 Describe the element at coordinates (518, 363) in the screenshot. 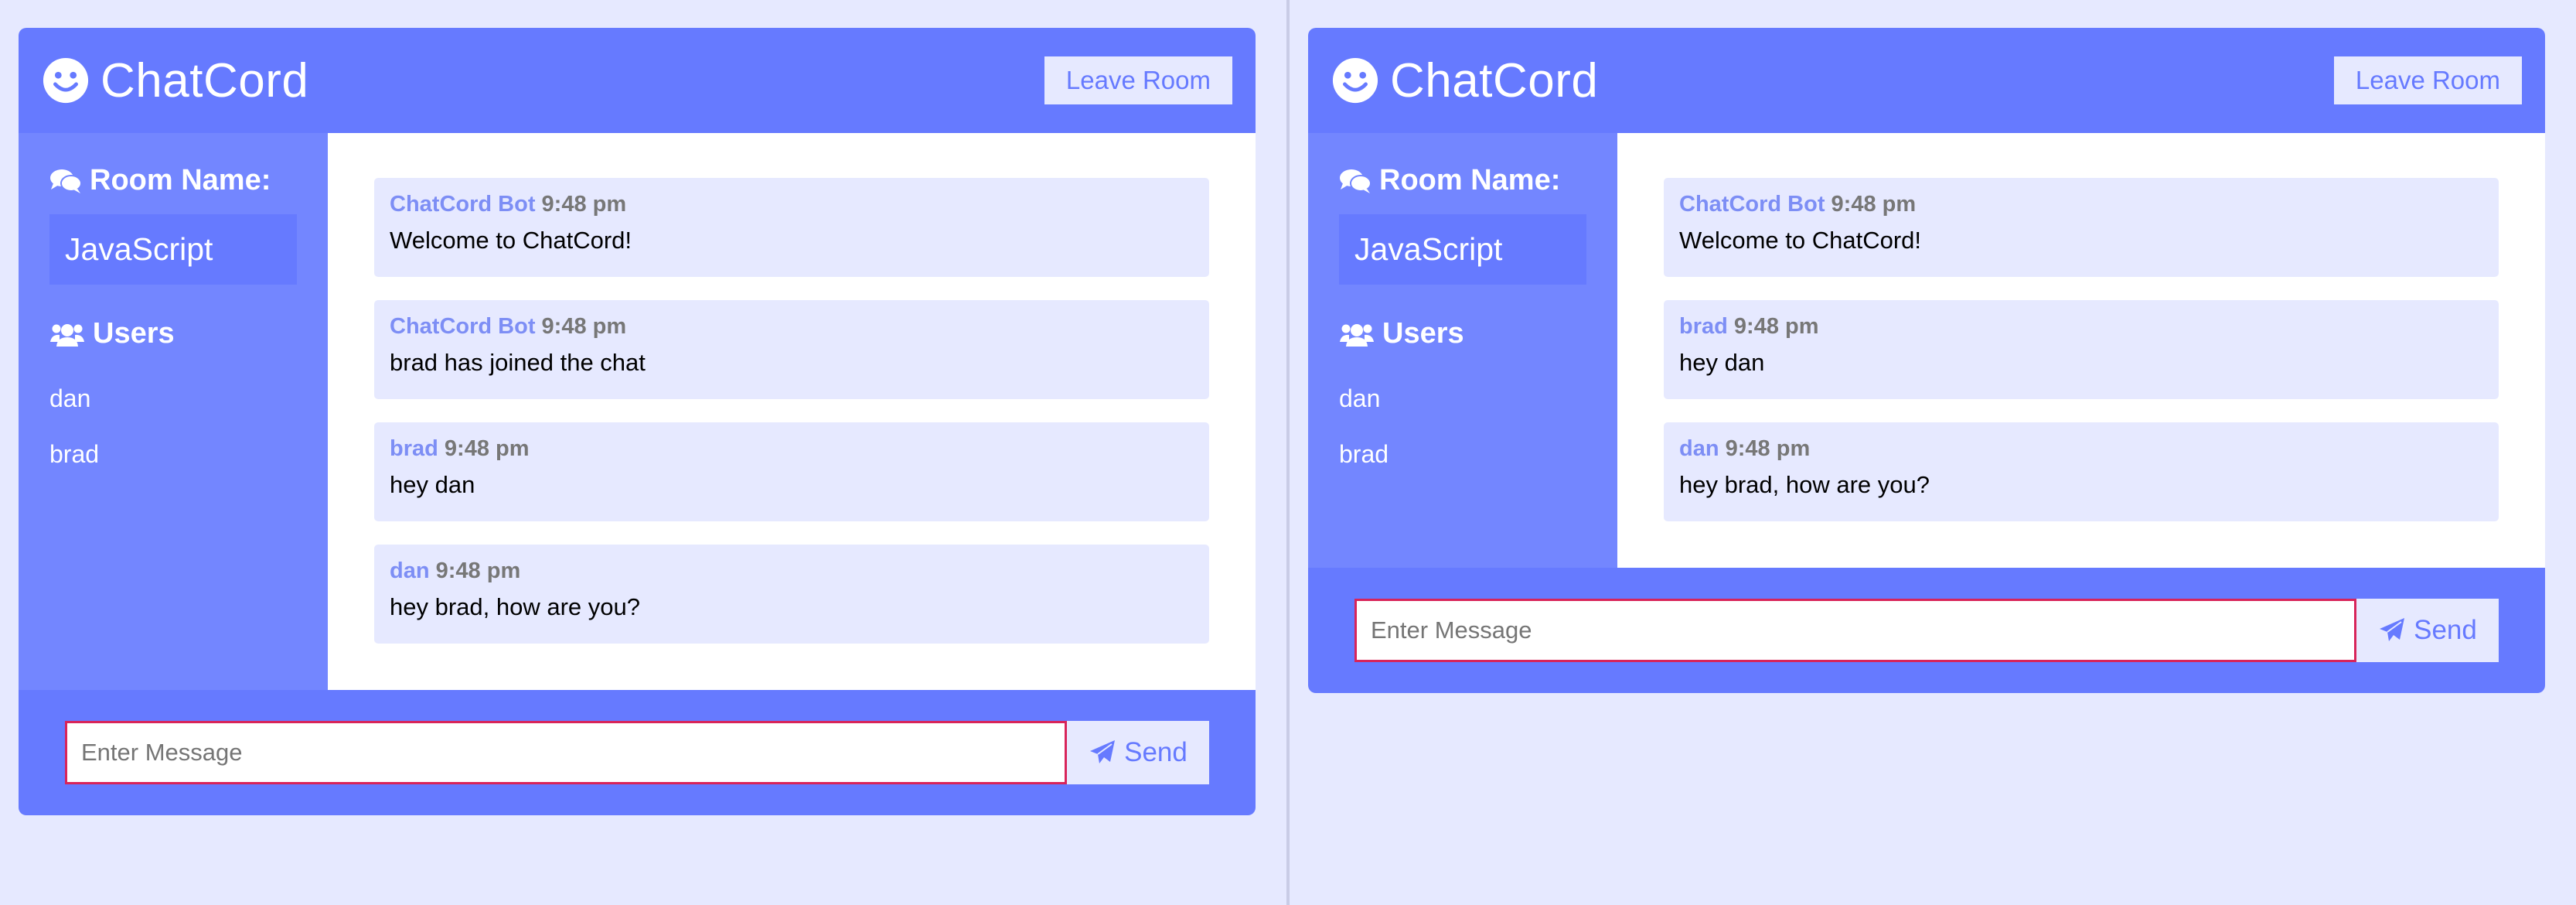

I see `message-text: brad has joined the chat` at that location.